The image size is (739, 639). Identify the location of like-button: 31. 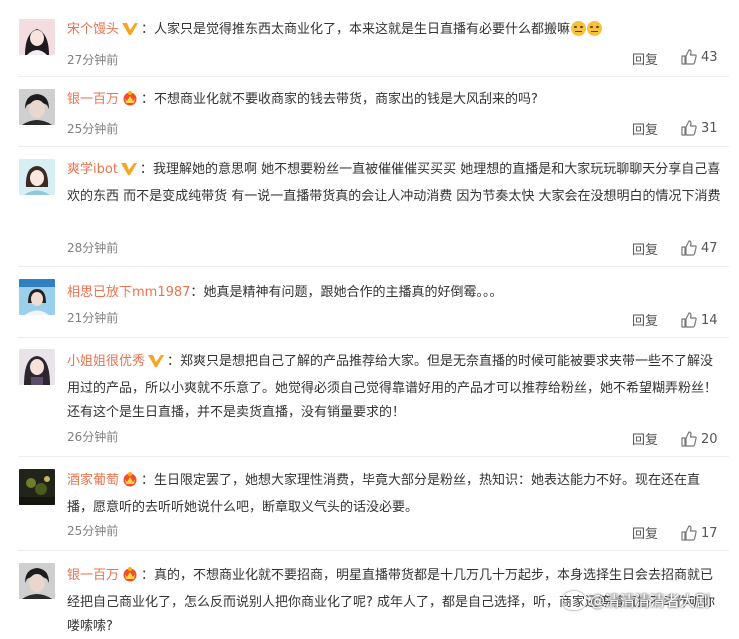
(699, 128).